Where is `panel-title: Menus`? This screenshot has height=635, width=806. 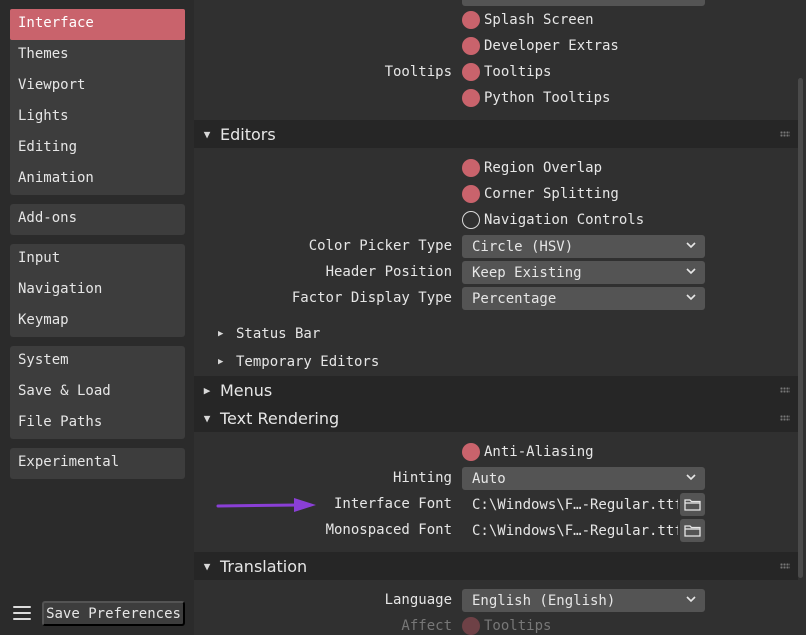 panel-title: Menus is located at coordinates (246, 390).